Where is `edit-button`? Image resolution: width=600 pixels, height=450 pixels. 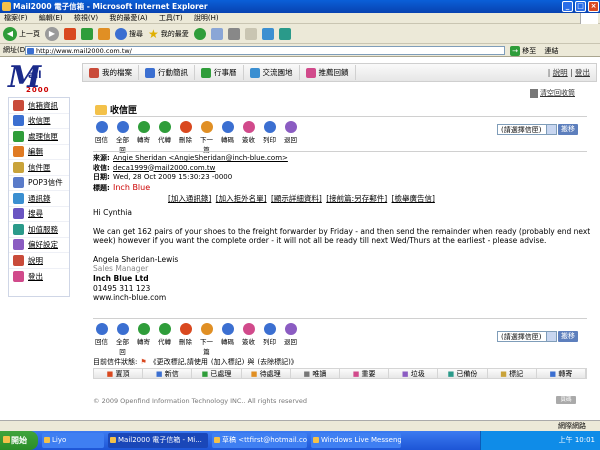 edit-button is located at coordinates (250, 33).